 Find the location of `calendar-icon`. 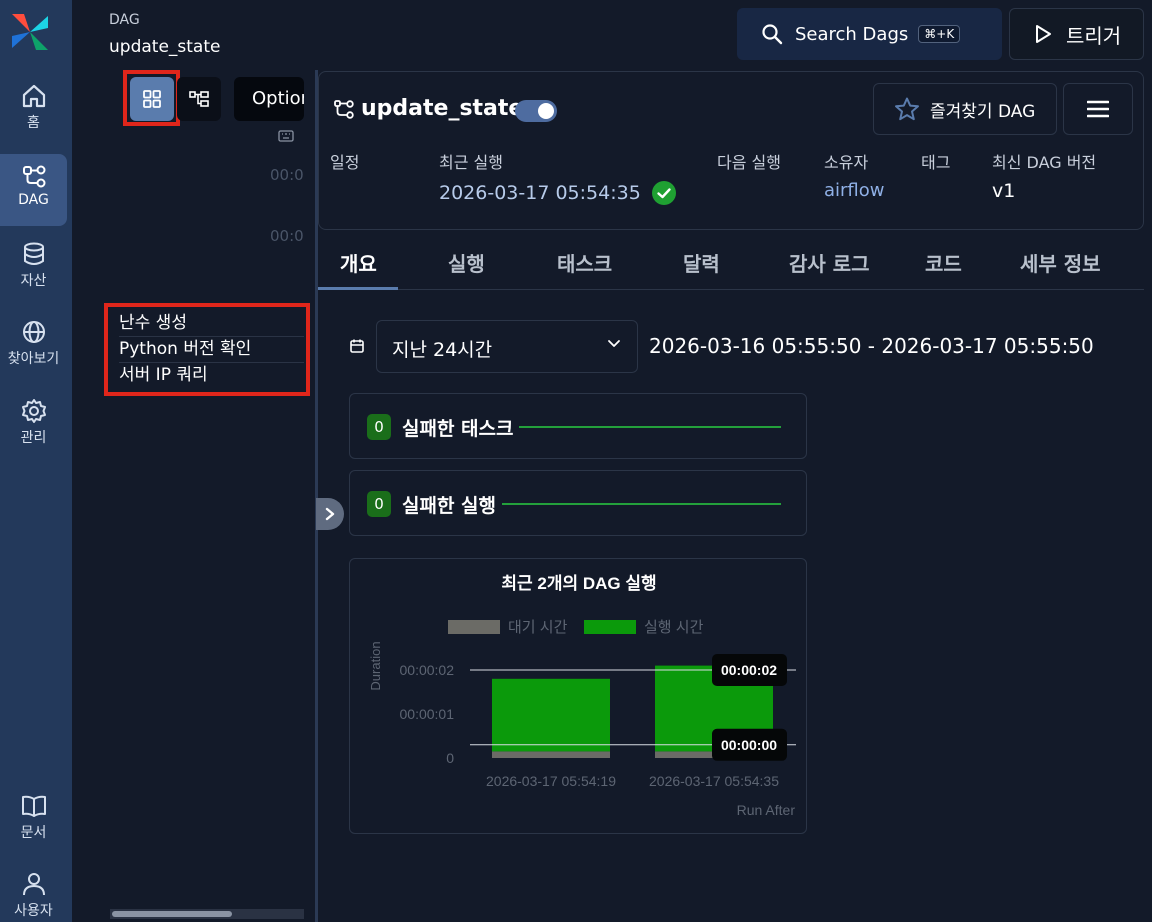

calendar-icon is located at coordinates (357, 346).